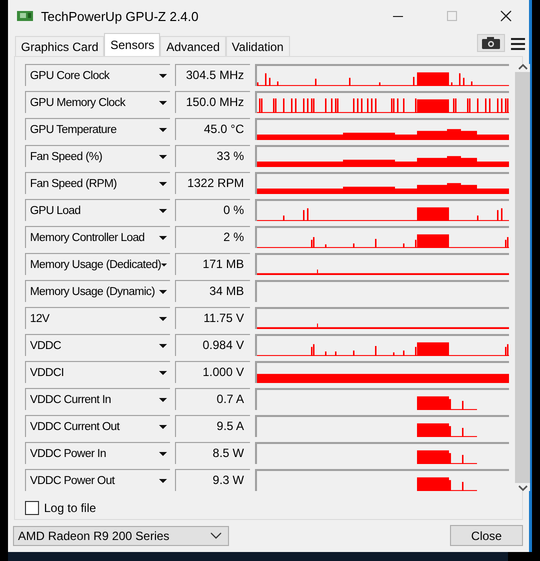  What do you see at coordinates (212, 372) in the screenshot?
I see `sensor-value: 1.000 V` at bounding box center [212, 372].